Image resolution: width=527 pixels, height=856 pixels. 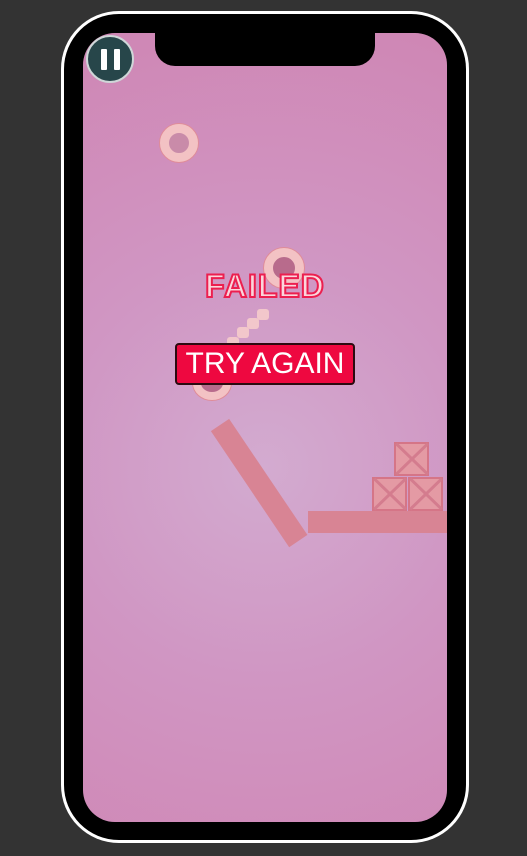 What do you see at coordinates (110, 59) in the screenshot?
I see `pause-button` at bounding box center [110, 59].